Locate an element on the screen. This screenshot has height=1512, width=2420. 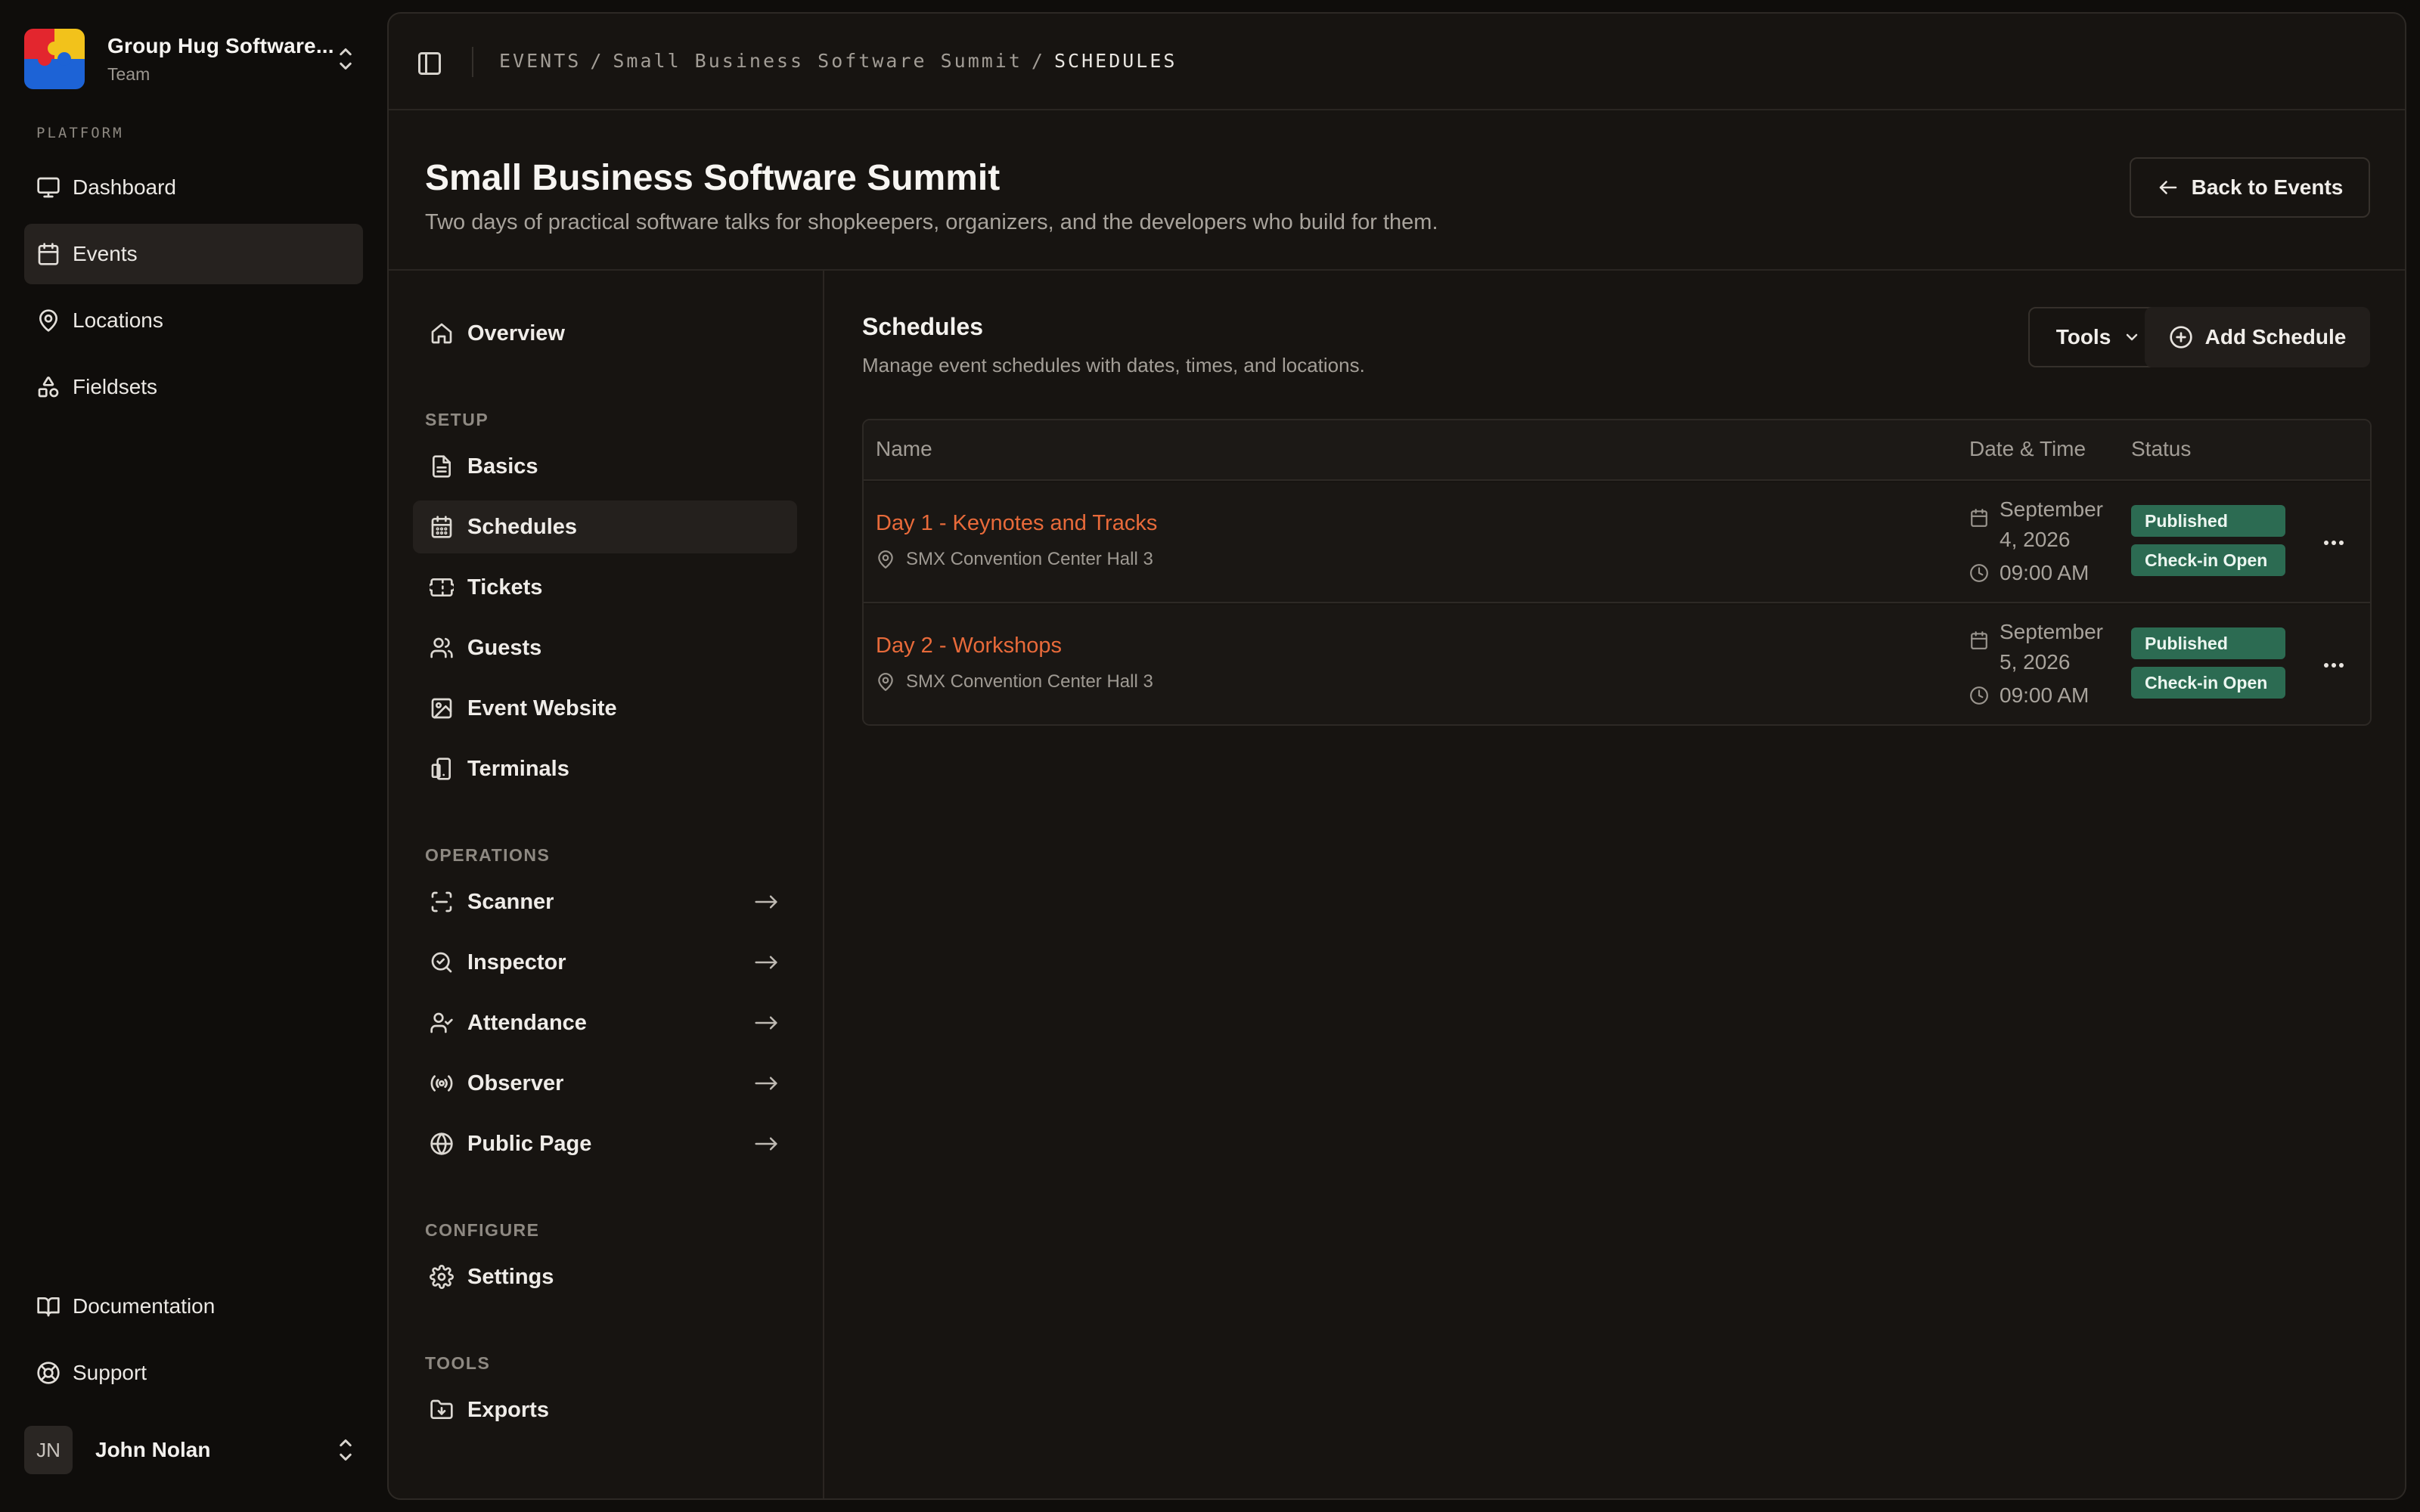
subnav-settings-label: Settings is located at coordinates (510, 1276).